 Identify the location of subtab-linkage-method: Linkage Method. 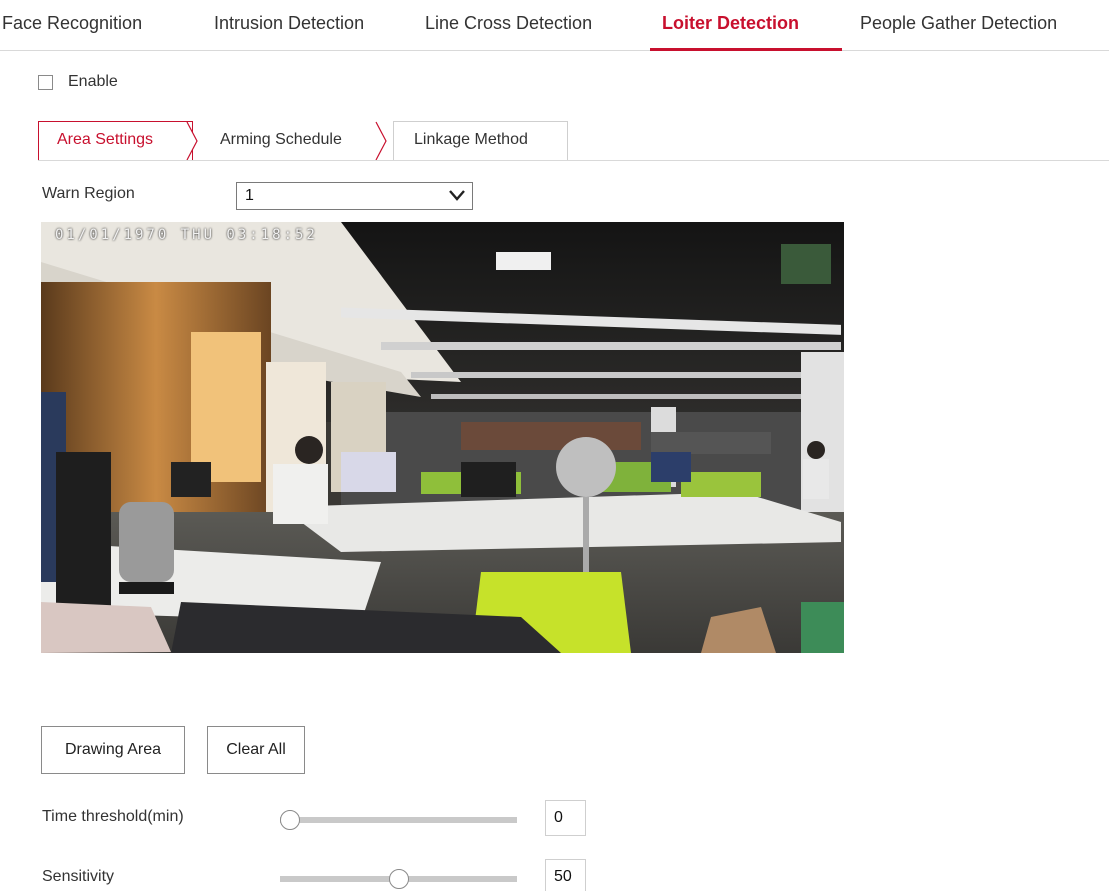
(471, 141).